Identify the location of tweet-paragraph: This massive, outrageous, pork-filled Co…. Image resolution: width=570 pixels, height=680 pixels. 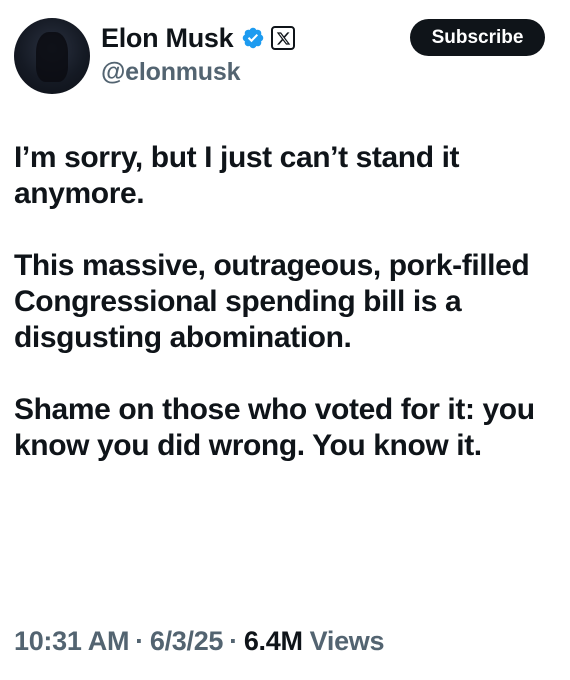
(272, 301).